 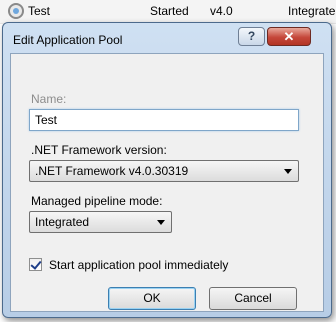 I want to click on framework-select: .NET Framework v4.0.30319, so click(x=164, y=171).